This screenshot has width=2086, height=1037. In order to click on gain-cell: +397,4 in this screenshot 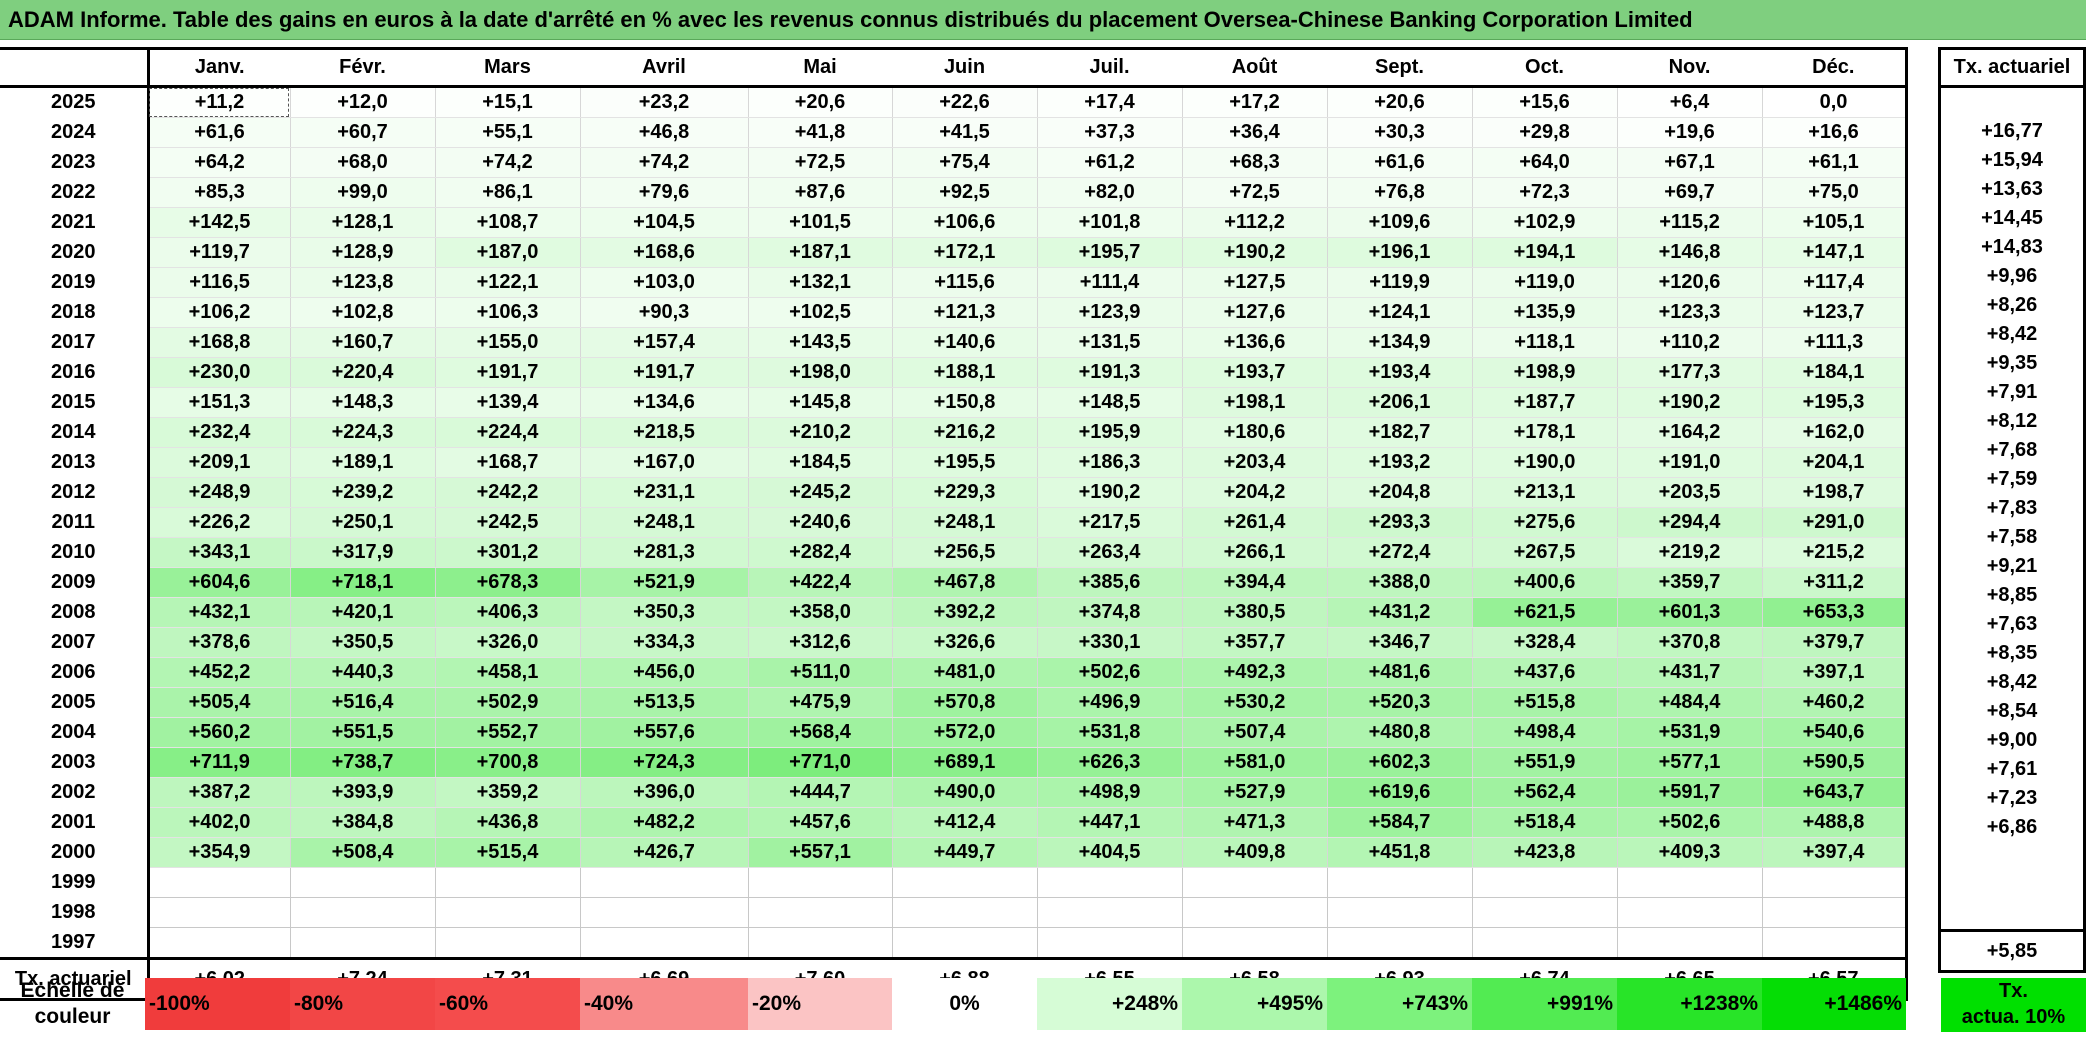, I will do `click(1834, 852)`.